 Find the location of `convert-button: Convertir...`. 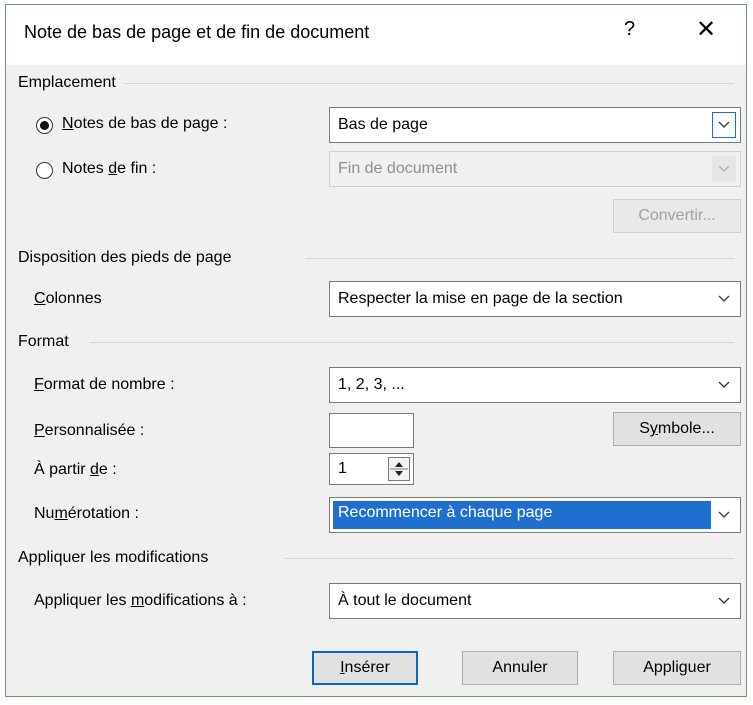

convert-button: Convertir... is located at coordinates (677, 216).